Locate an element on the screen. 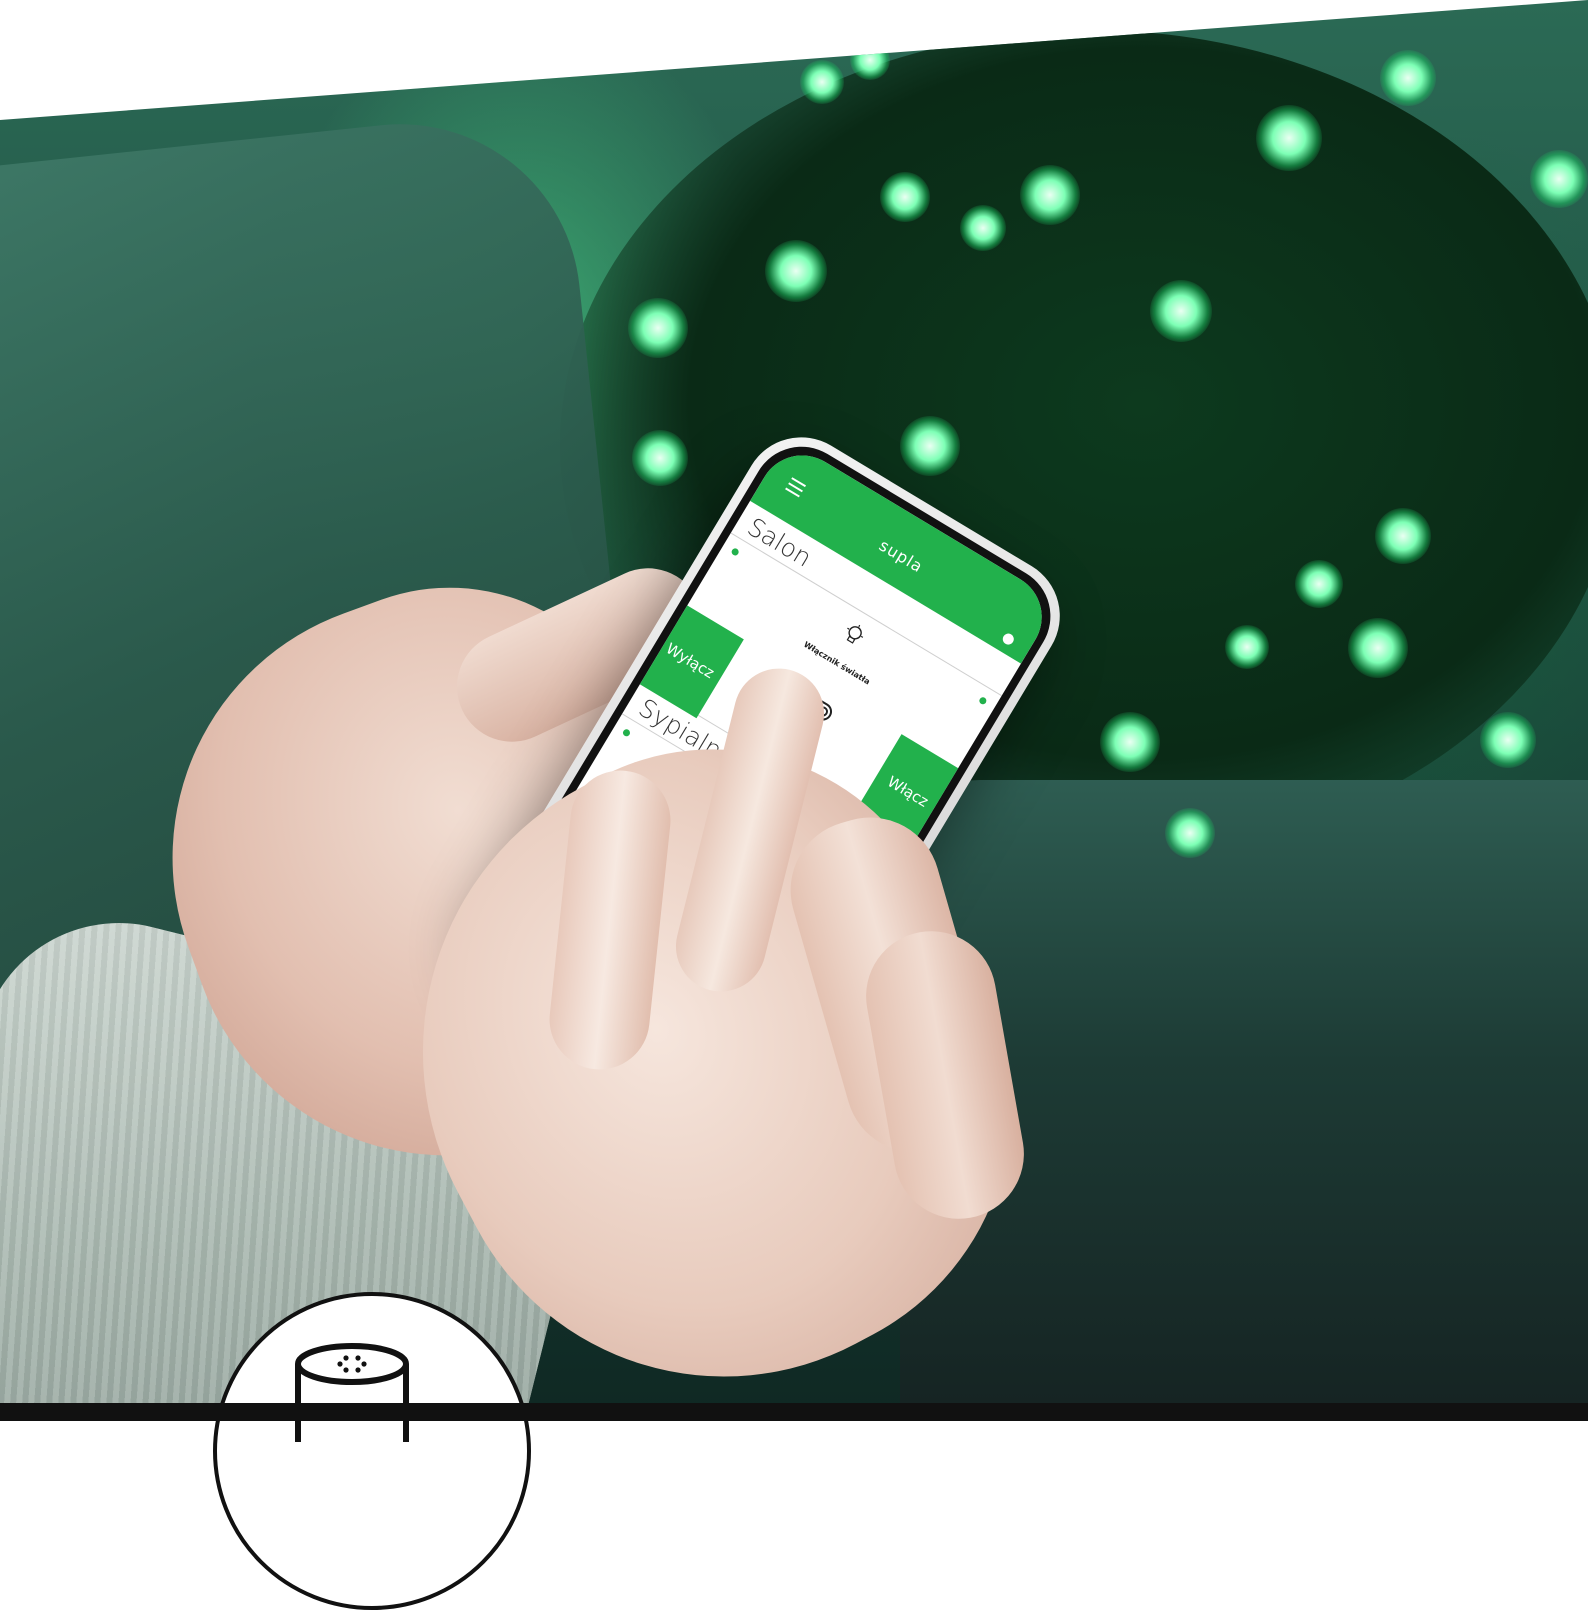  bottom-bar is located at coordinates (794, 1412).